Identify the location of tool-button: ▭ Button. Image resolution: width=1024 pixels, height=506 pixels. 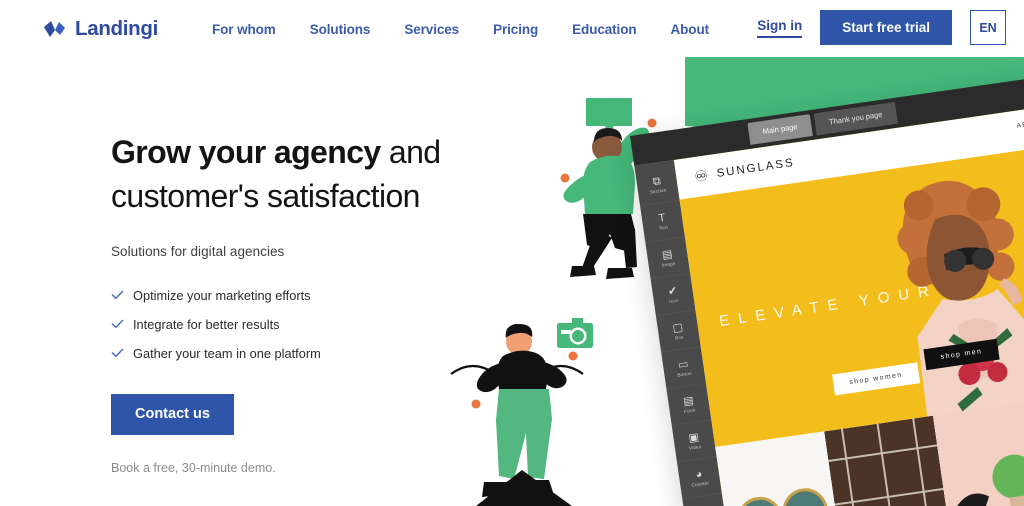
(684, 368).